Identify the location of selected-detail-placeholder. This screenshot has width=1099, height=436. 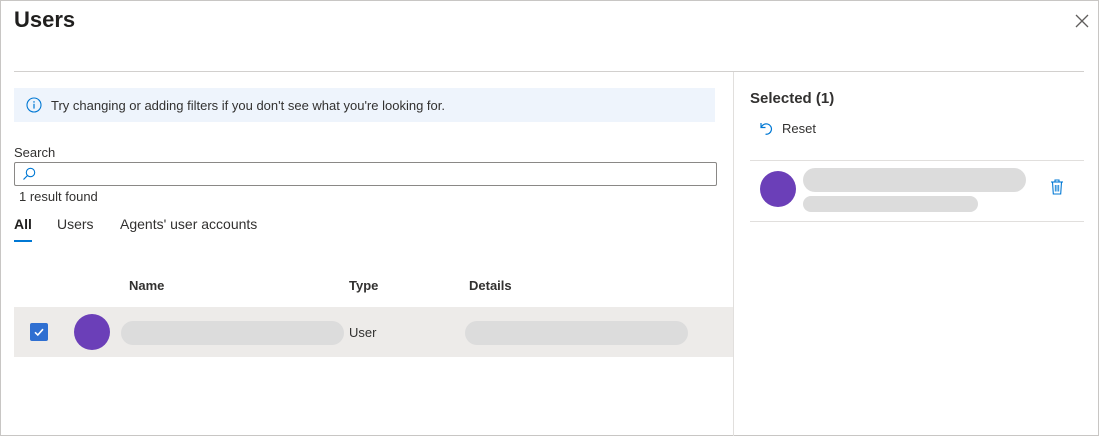
(890, 204).